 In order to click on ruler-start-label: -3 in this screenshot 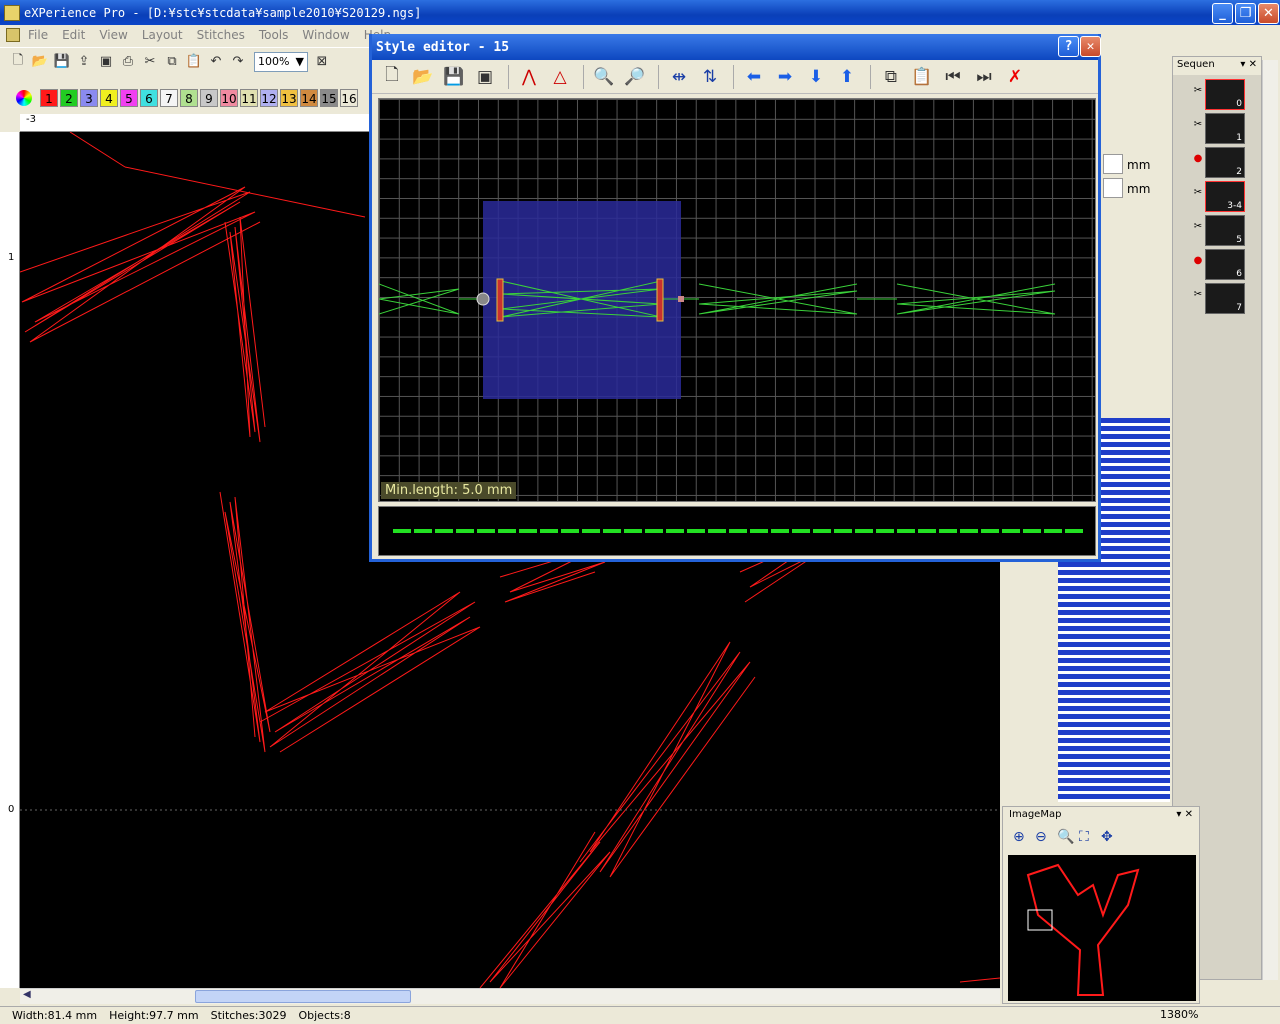, I will do `click(31, 119)`.